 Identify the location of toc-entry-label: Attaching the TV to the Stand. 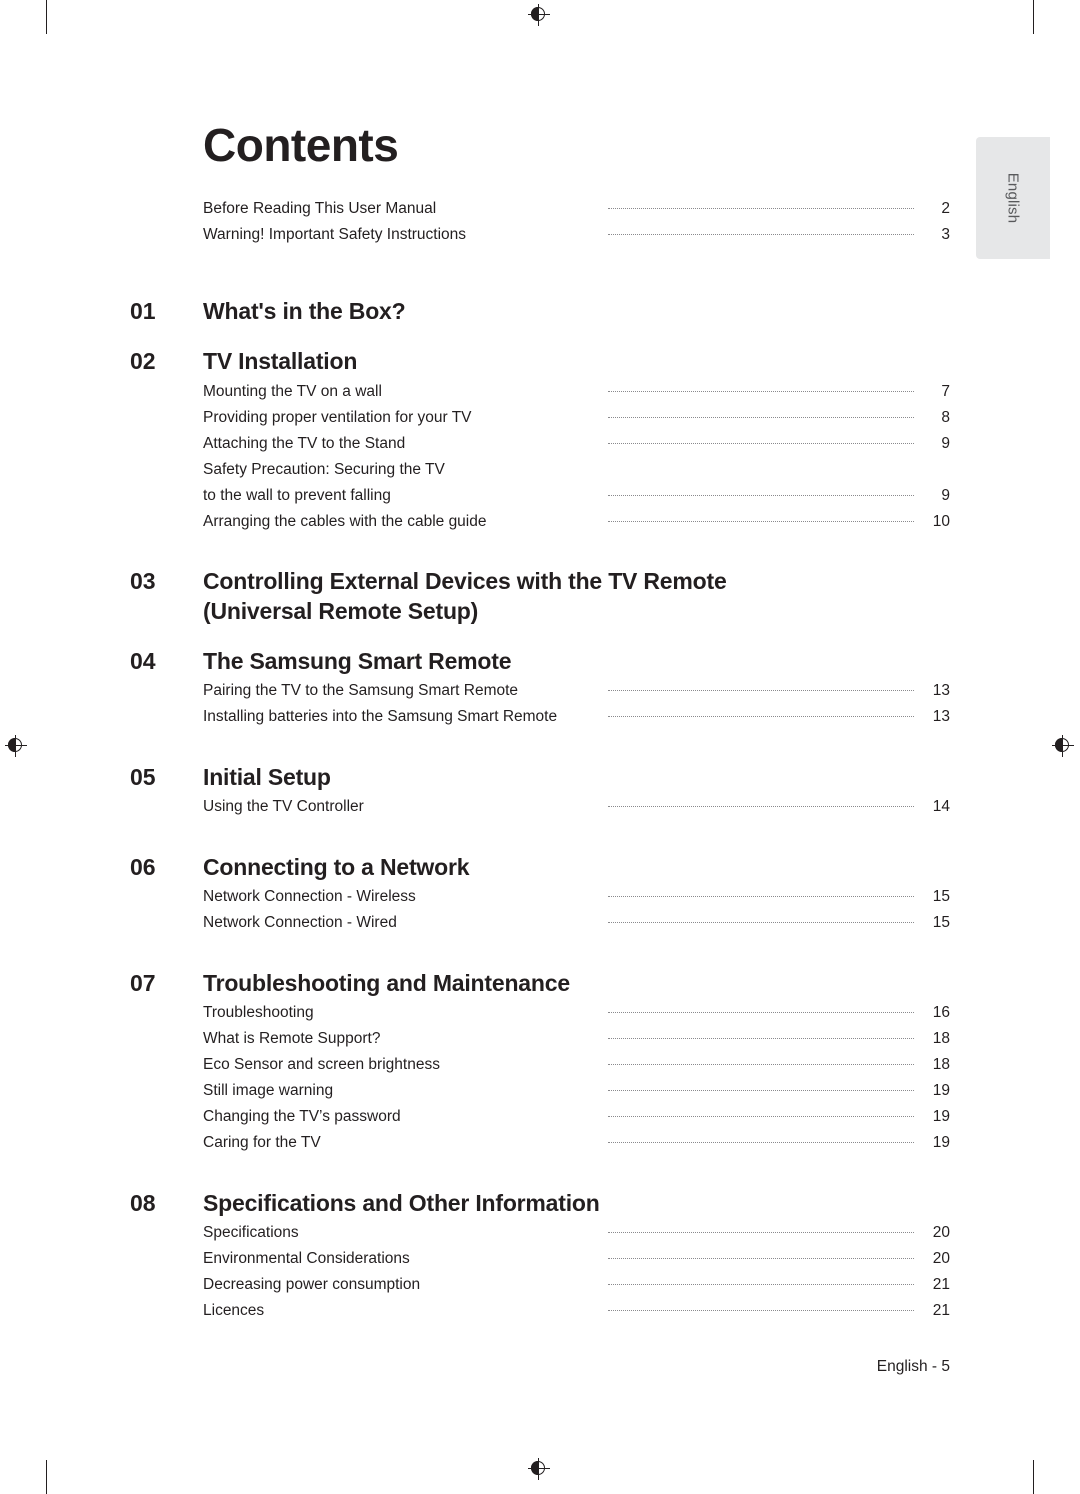
(304, 443).